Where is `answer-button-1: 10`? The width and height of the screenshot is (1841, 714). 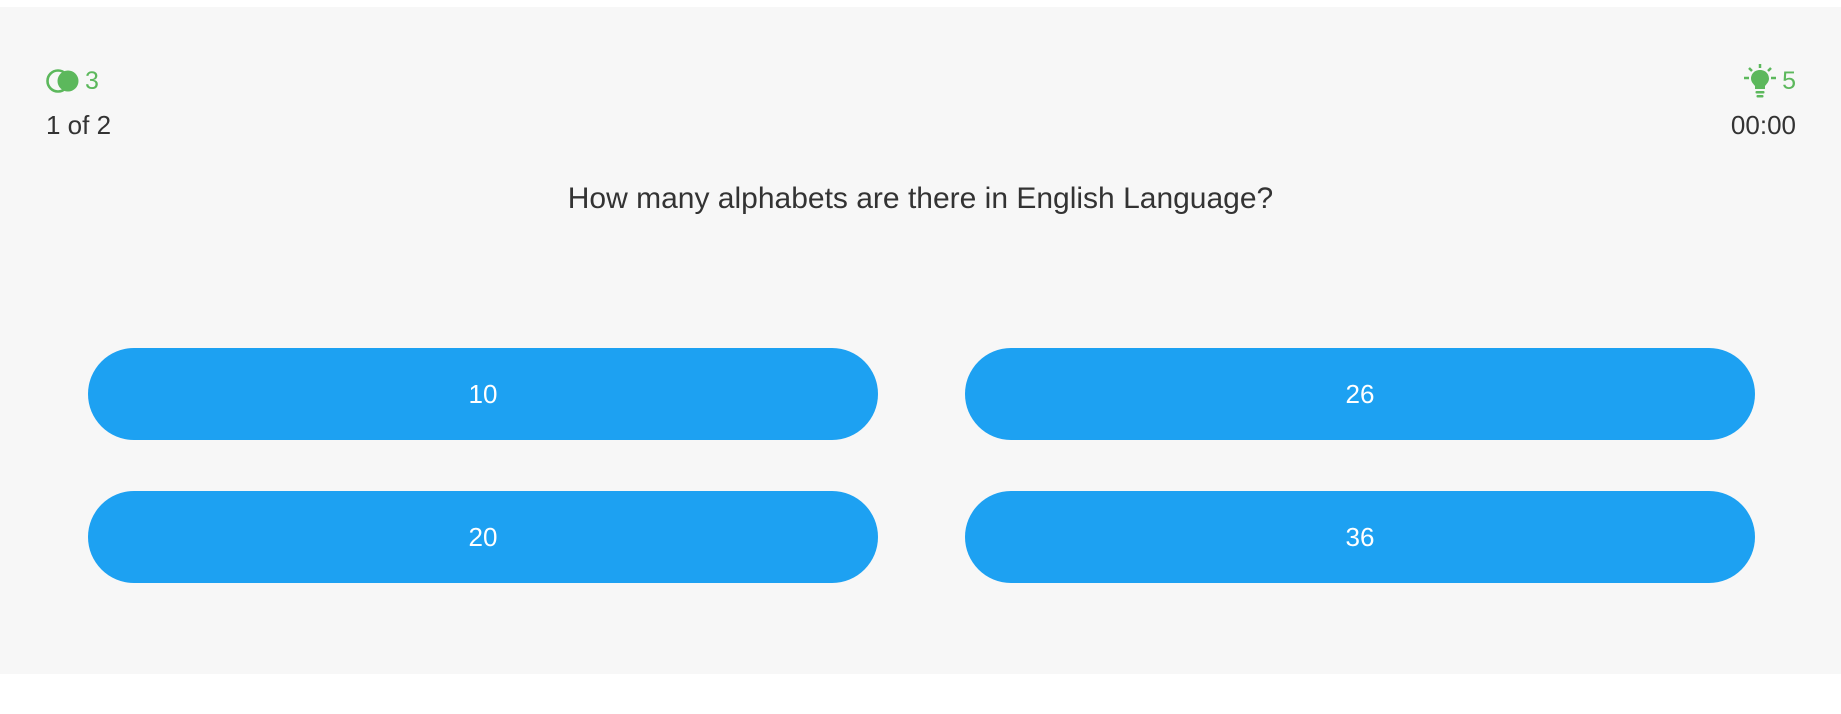
answer-button-1: 10 is located at coordinates (483, 394).